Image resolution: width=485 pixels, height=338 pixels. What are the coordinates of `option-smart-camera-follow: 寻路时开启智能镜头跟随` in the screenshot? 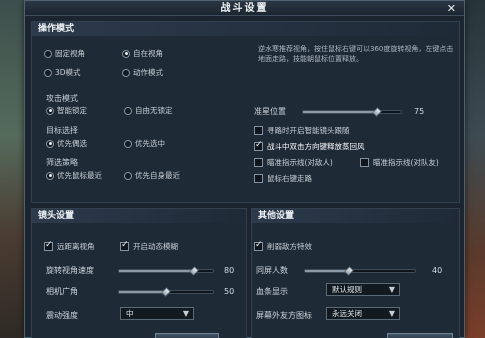 It's located at (302, 130).